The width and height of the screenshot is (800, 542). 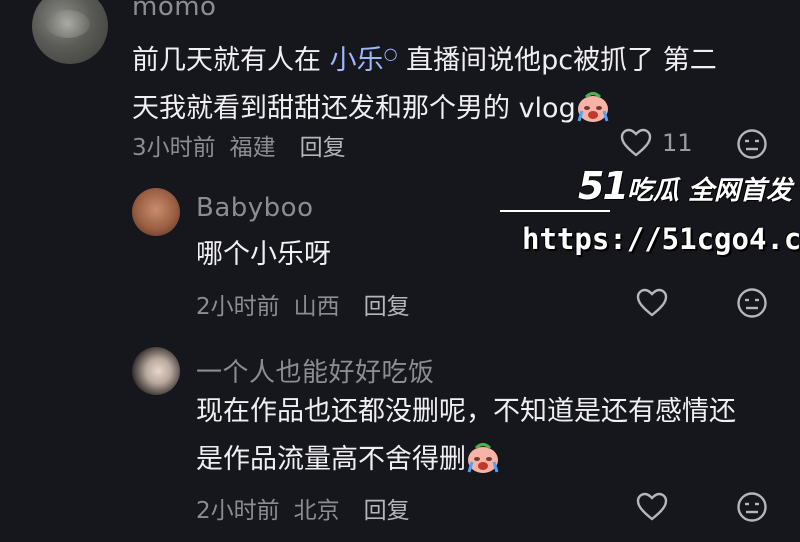 What do you see at coordinates (156, 212) in the screenshot?
I see `avatar-babyboo` at bounding box center [156, 212].